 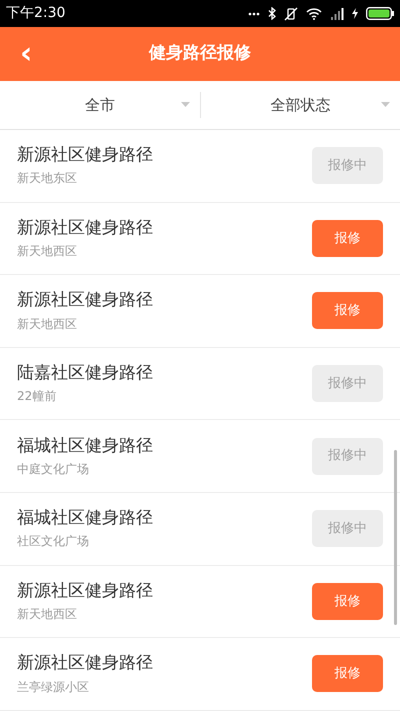 What do you see at coordinates (314, 14) in the screenshot?
I see `wifi-icon` at bounding box center [314, 14].